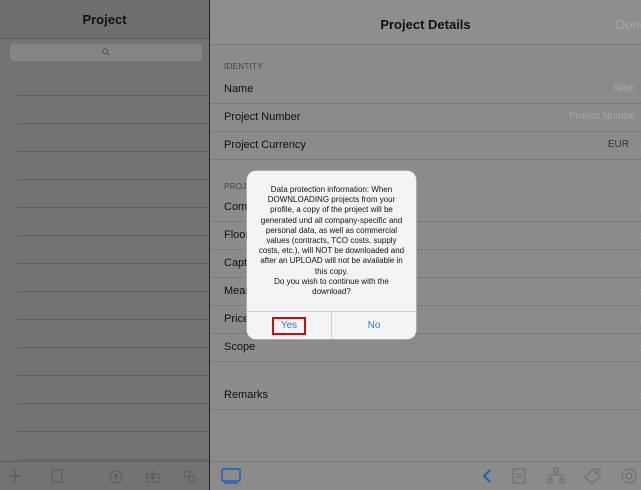 The image size is (641, 490). Describe the element at coordinates (246, 395) in the screenshot. I see `remarks-label: Remarks` at that location.